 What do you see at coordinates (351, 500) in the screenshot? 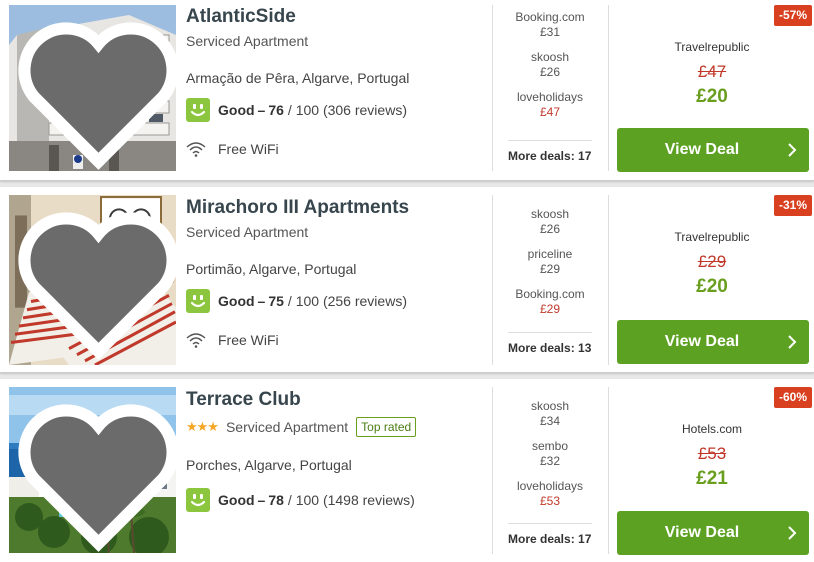
I see `rating-reviews: / 100 (1498 reviews)` at bounding box center [351, 500].